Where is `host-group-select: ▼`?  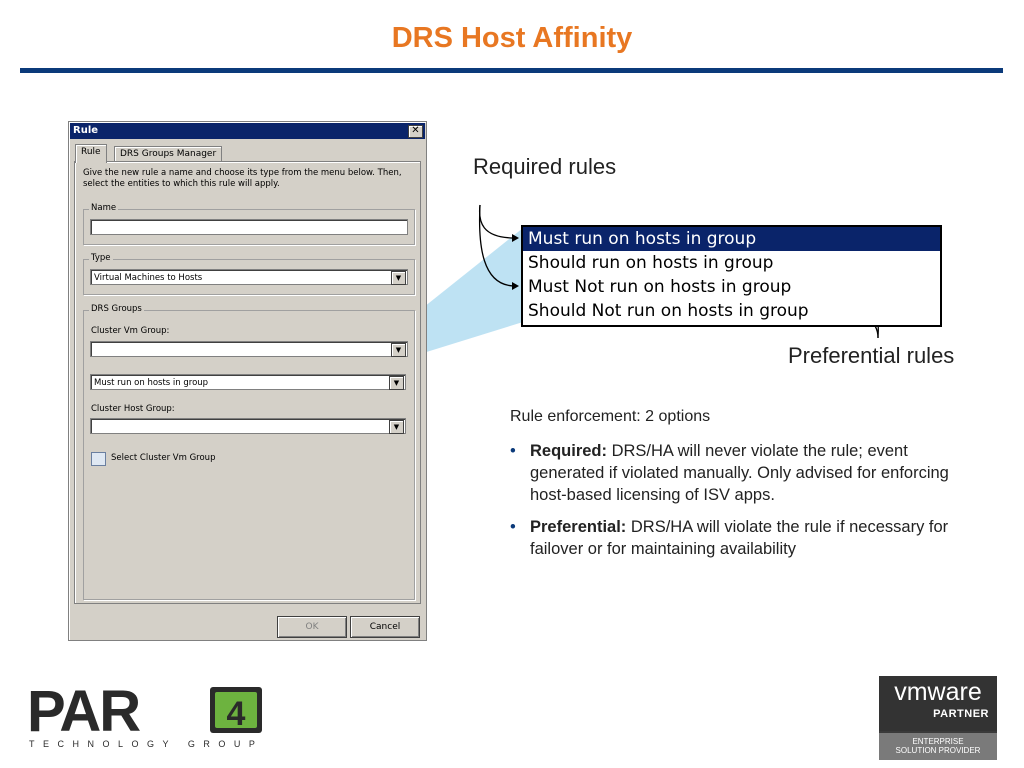 host-group-select: ▼ is located at coordinates (248, 426).